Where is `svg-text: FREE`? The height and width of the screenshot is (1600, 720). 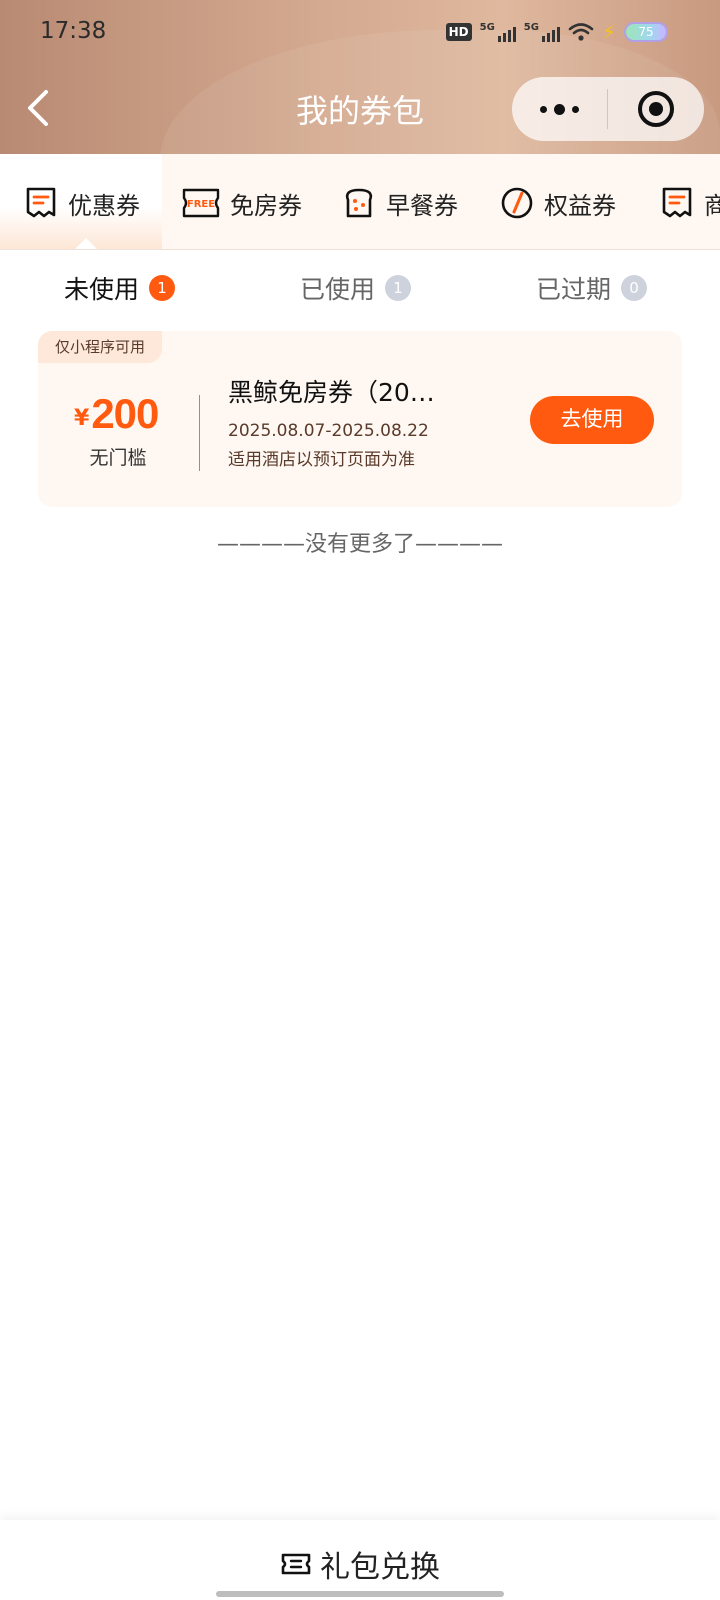
svg-text: FREE is located at coordinates (201, 204).